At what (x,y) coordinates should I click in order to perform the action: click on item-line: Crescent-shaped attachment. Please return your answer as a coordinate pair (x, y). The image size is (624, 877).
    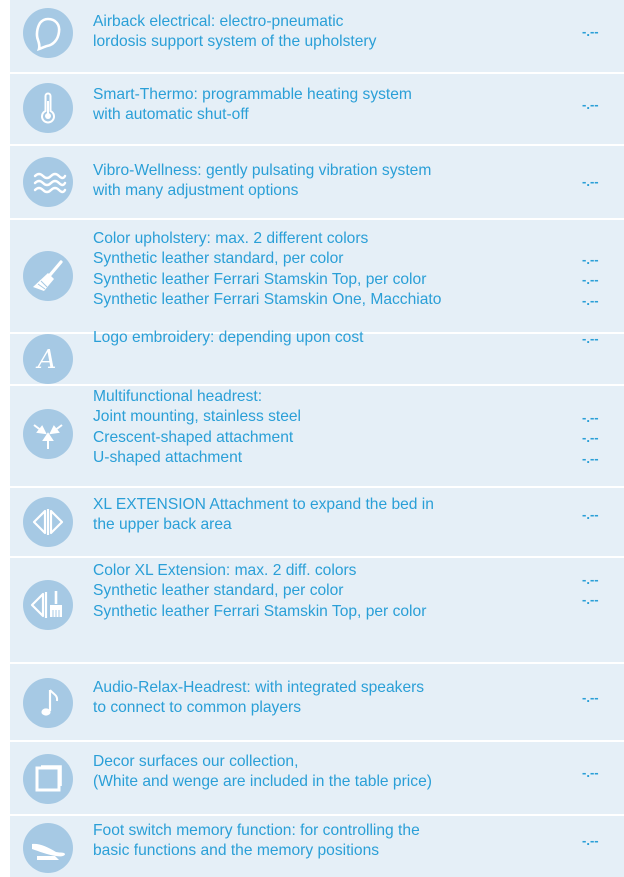
    Looking at the image, I should click on (193, 437).